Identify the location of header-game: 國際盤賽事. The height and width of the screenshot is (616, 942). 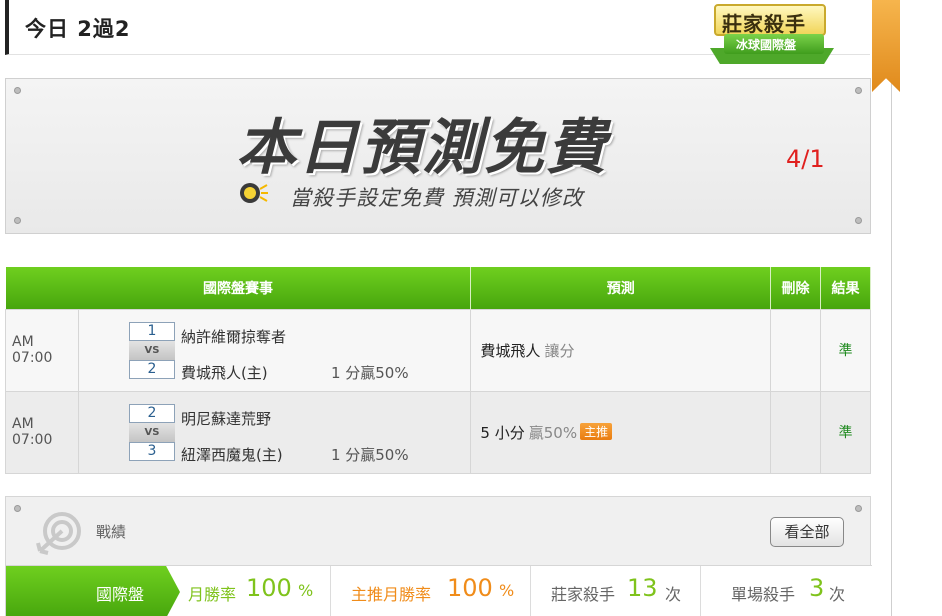
(238, 288).